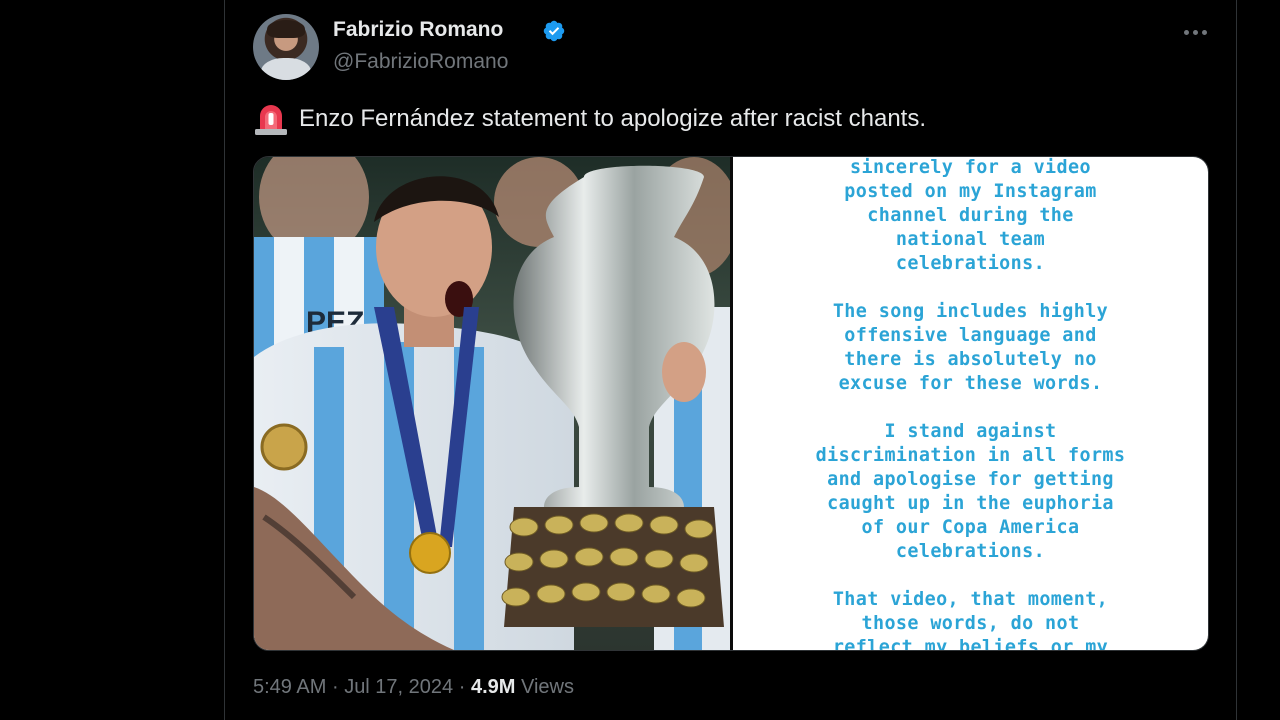  What do you see at coordinates (224, 360) in the screenshot?
I see `left-column-border` at bounding box center [224, 360].